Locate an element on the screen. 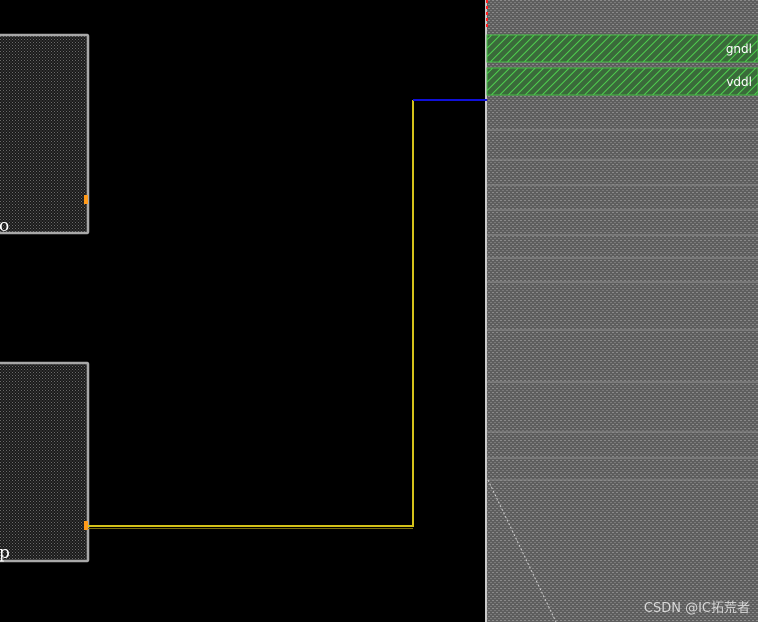 The height and width of the screenshot is (622, 758). gndl-label: gndl is located at coordinates (739, 49).